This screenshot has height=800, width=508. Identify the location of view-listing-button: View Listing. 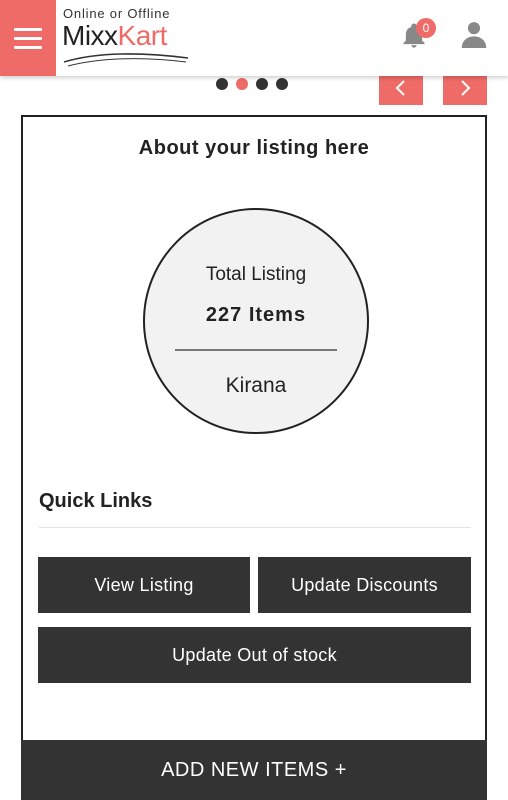
(144, 585).